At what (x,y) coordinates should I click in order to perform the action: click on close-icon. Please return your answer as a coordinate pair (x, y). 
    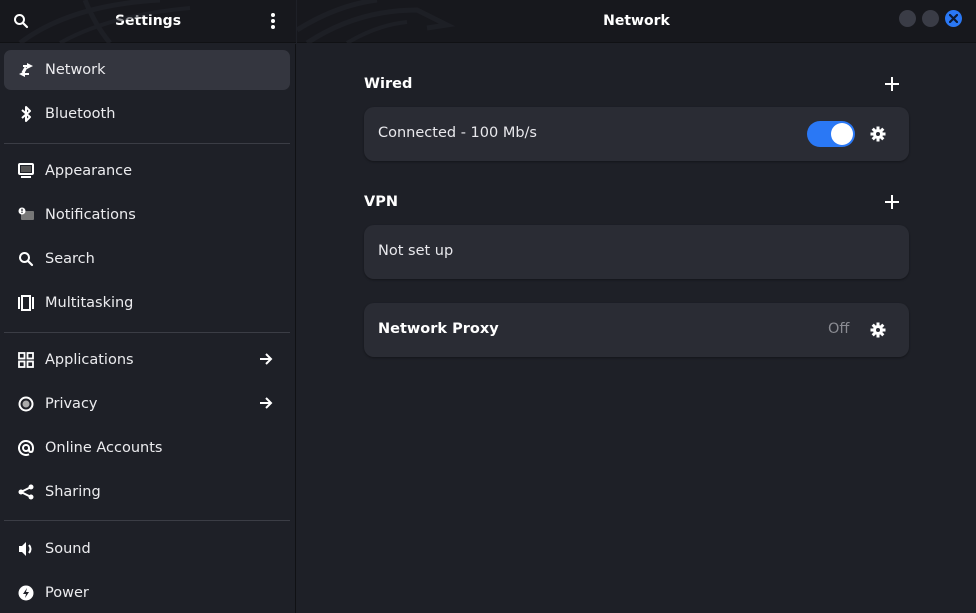
    Looking at the image, I should click on (953, 18).